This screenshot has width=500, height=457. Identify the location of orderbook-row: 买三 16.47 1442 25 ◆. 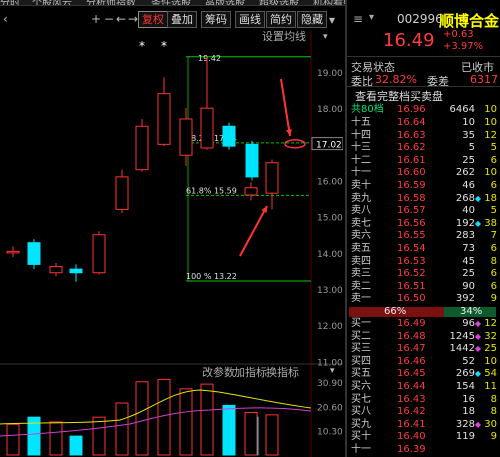
(424, 349).